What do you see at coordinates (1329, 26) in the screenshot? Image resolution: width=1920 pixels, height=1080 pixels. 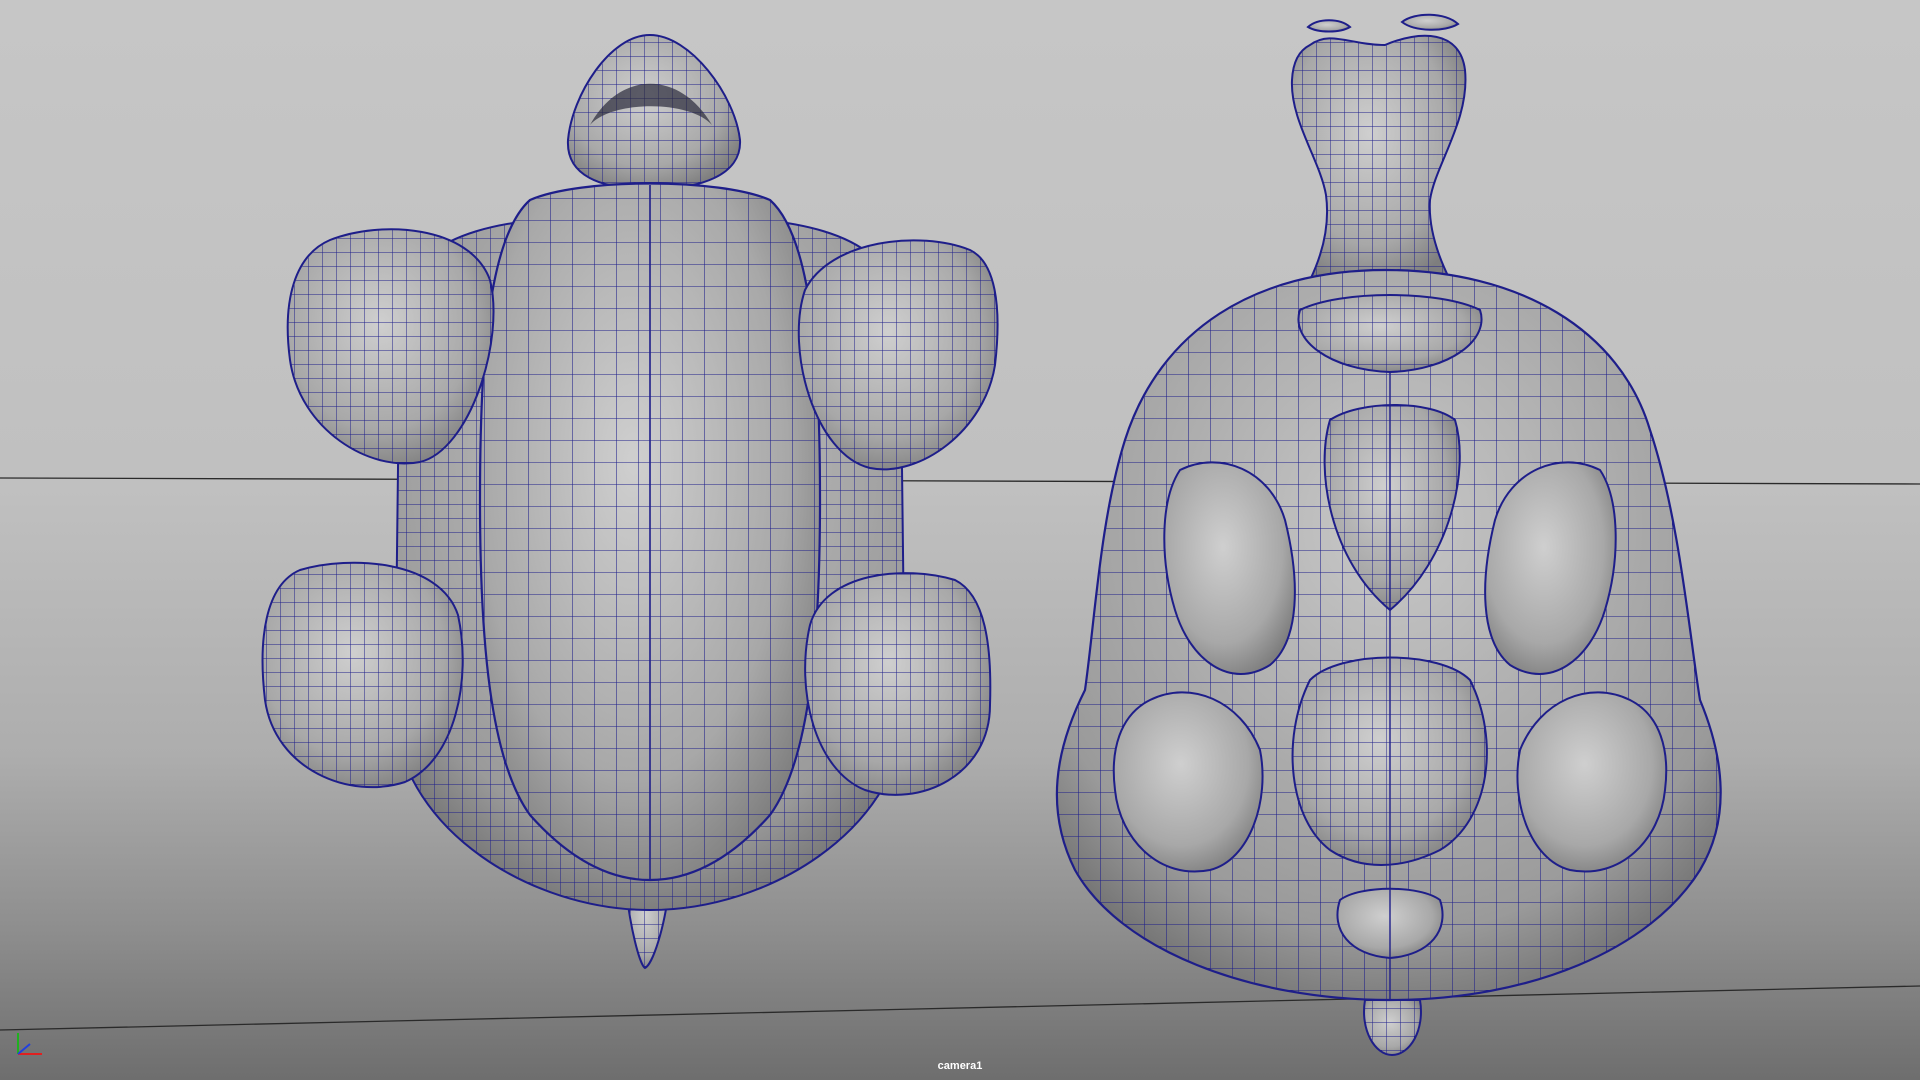 I see `turtle-eye-left` at bounding box center [1329, 26].